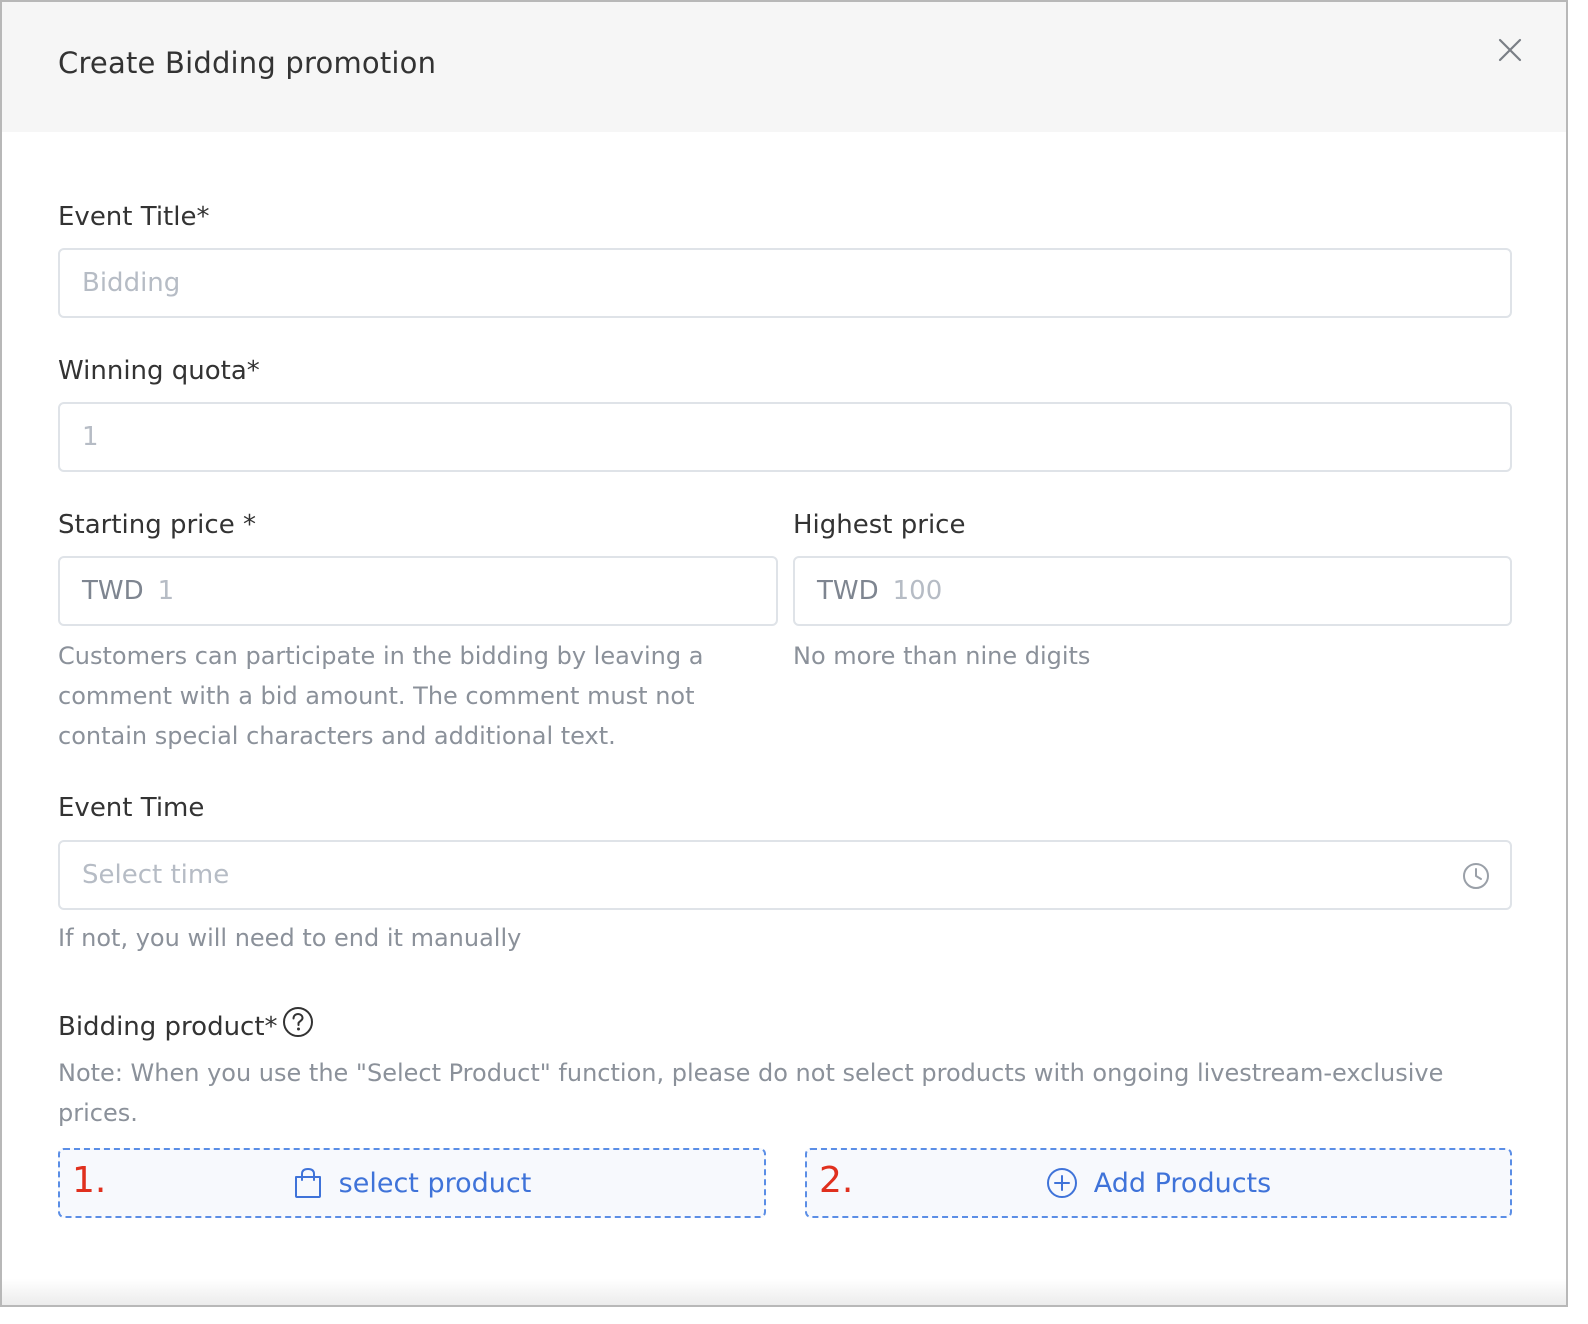 This screenshot has width=1588, height=1324. I want to click on close-button, so click(1510, 50).